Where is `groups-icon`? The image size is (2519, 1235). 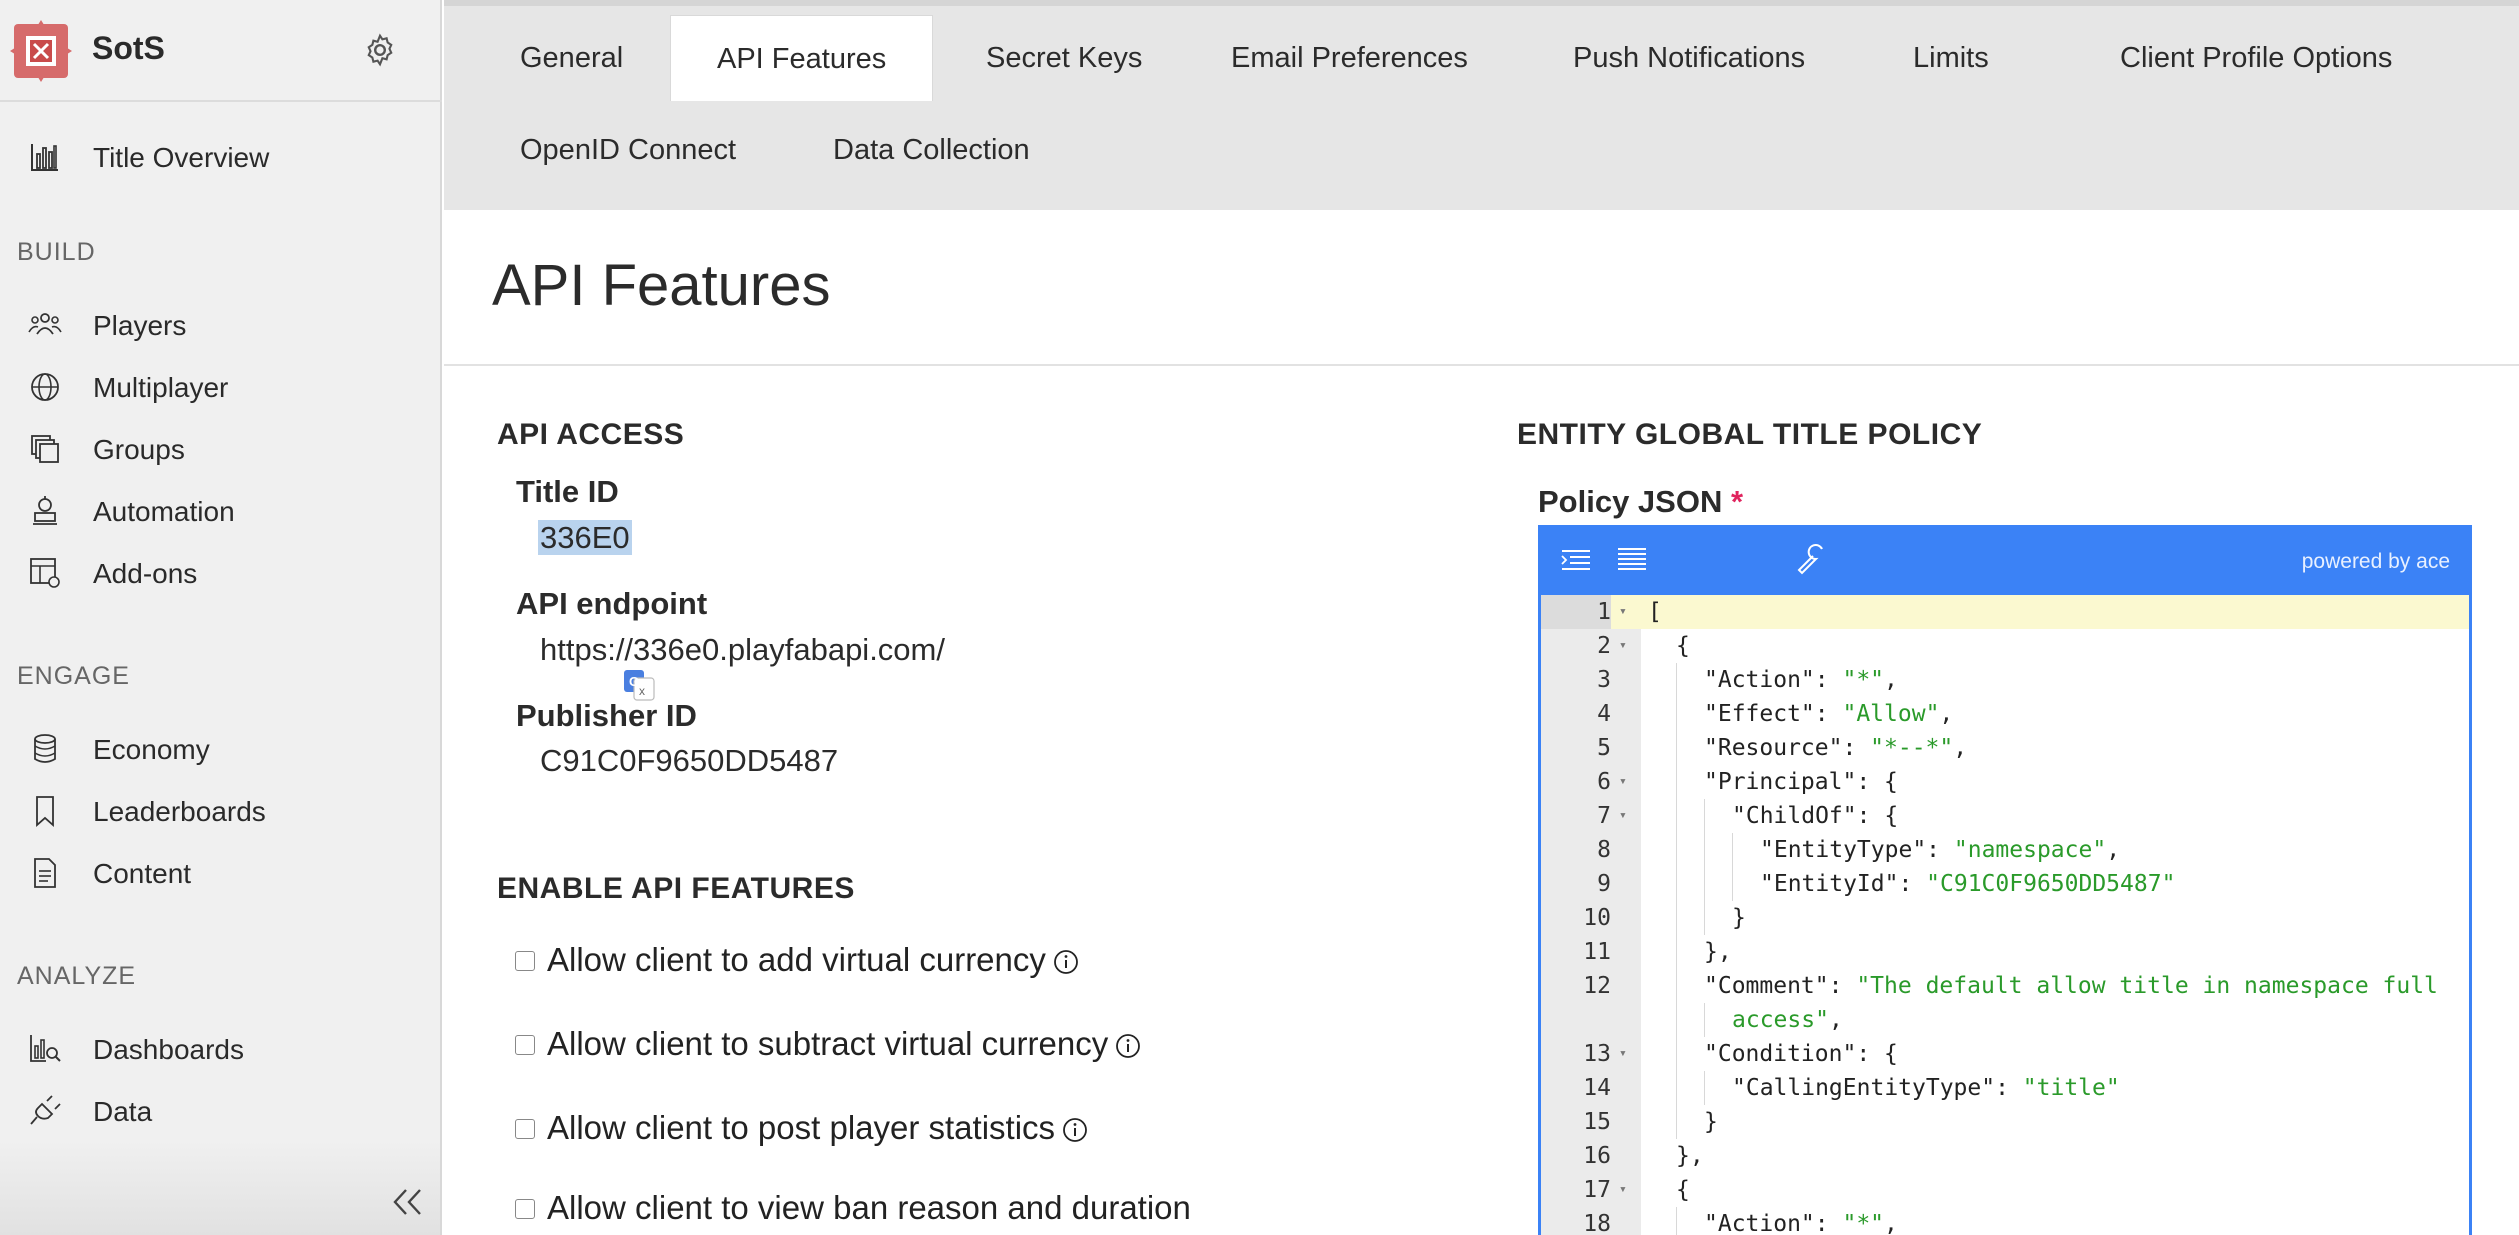 groups-icon is located at coordinates (45, 449).